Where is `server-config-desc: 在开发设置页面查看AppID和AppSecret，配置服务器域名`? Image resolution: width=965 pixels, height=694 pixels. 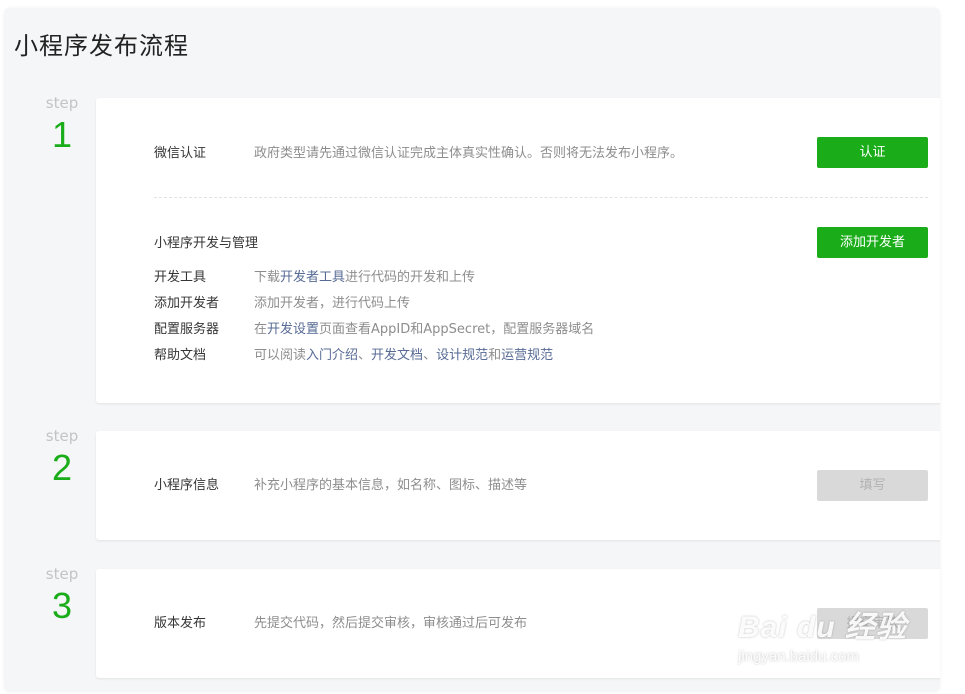 server-config-desc: 在开发设置页面查看AppID和AppSecret，配置服务器域名 is located at coordinates (424, 327).